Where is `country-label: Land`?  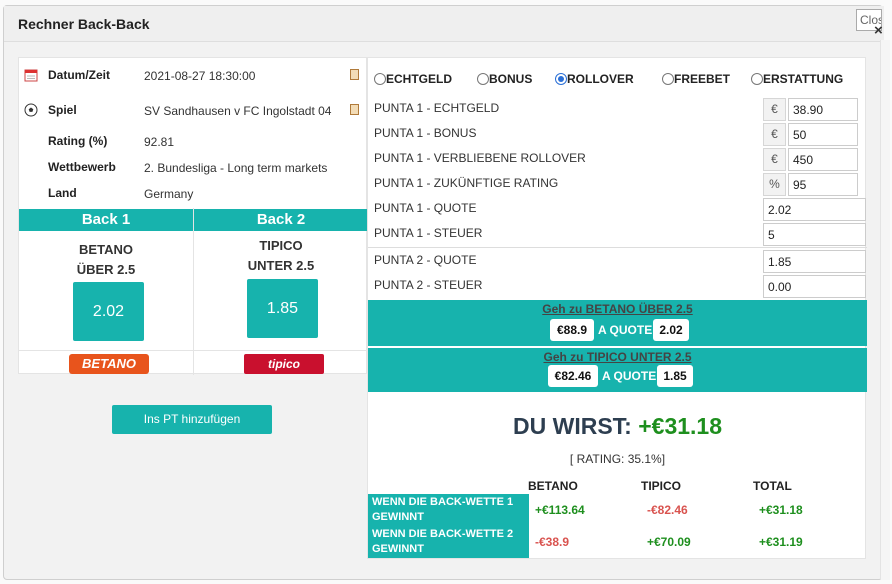
country-label: Land is located at coordinates (62, 193).